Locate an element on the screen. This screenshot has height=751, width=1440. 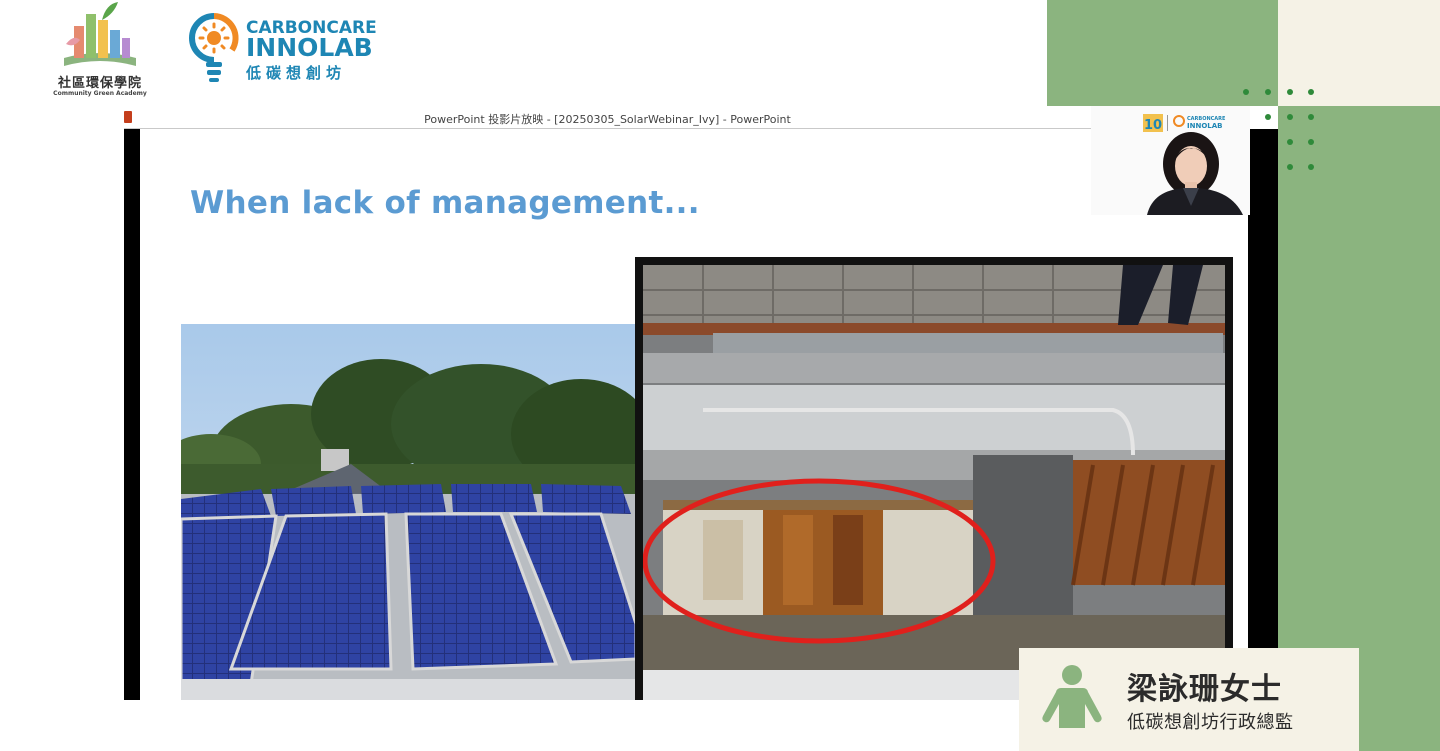
presenter-video: 10 CARBONCARE INNOLAB is located at coordinates (1170, 160).